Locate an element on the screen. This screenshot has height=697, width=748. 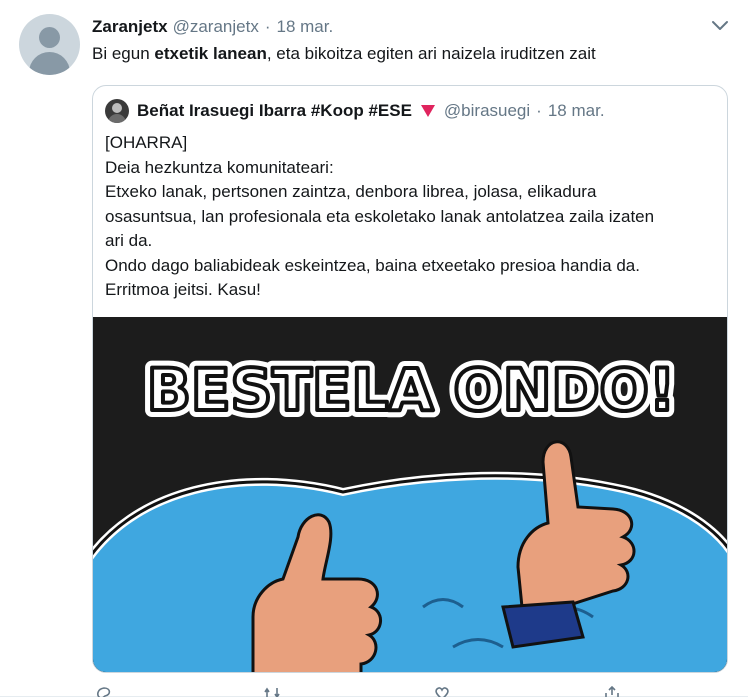
red-triangle-icon is located at coordinates (427, 111).